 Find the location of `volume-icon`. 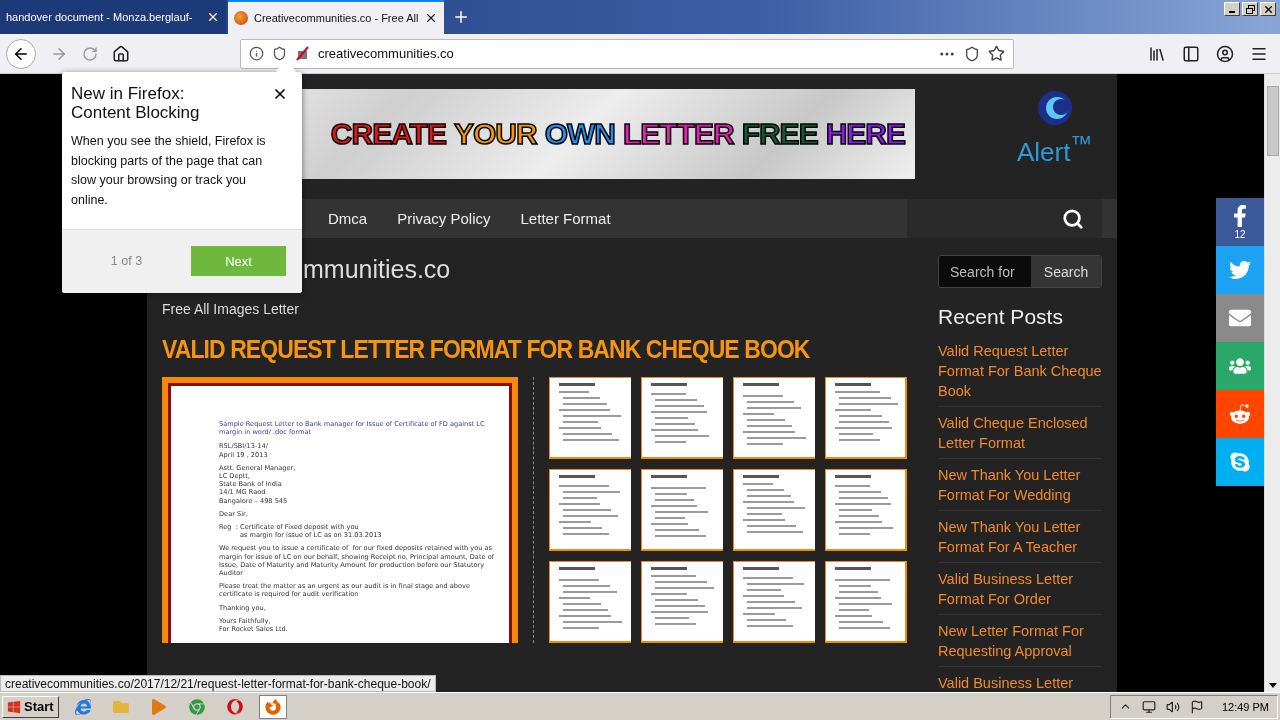

volume-icon is located at coordinates (1172, 706).